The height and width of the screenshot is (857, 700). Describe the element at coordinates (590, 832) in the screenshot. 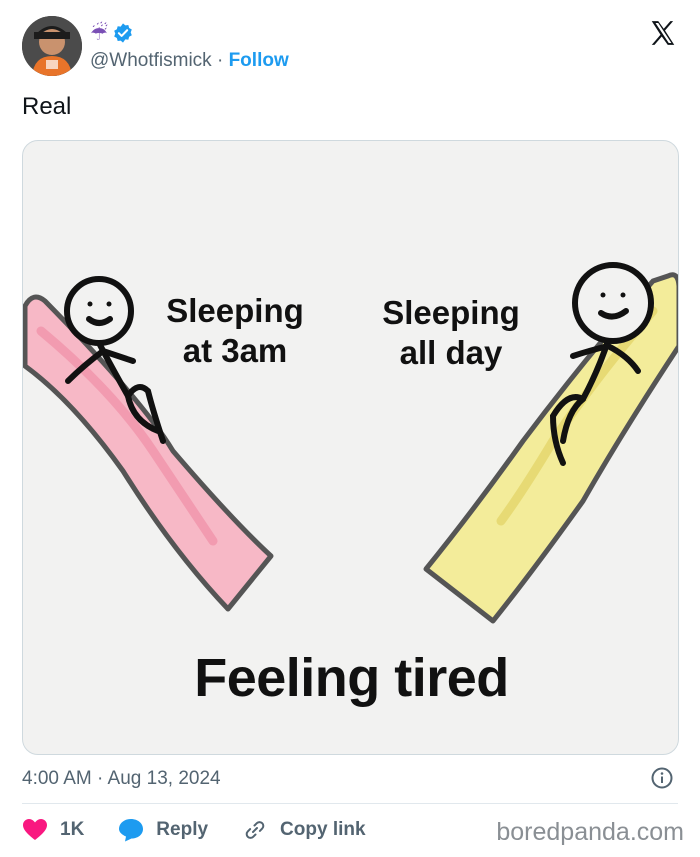

I see `watermark: boredpanda.com` at that location.